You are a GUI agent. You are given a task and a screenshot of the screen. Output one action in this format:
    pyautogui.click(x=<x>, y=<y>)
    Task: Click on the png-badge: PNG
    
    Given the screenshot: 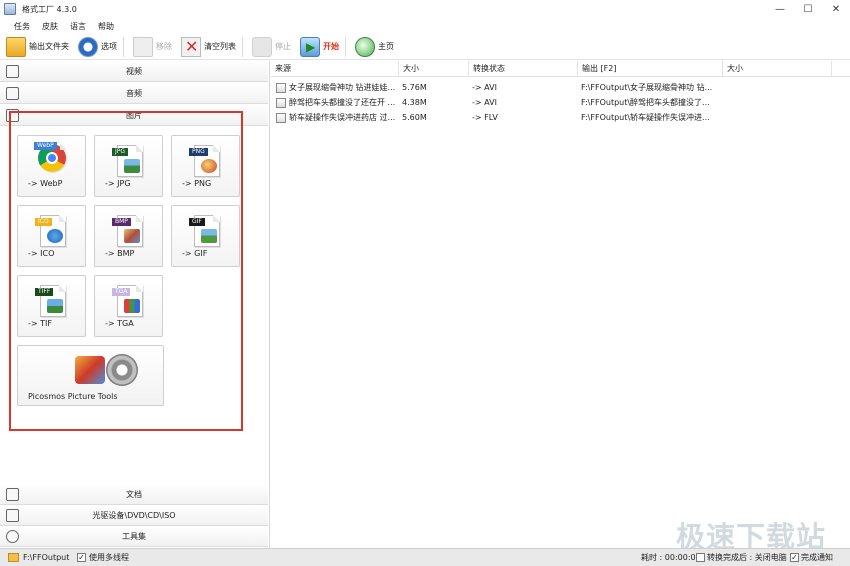 What is the action you would take?
    pyautogui.click(x=198, y=152)
    